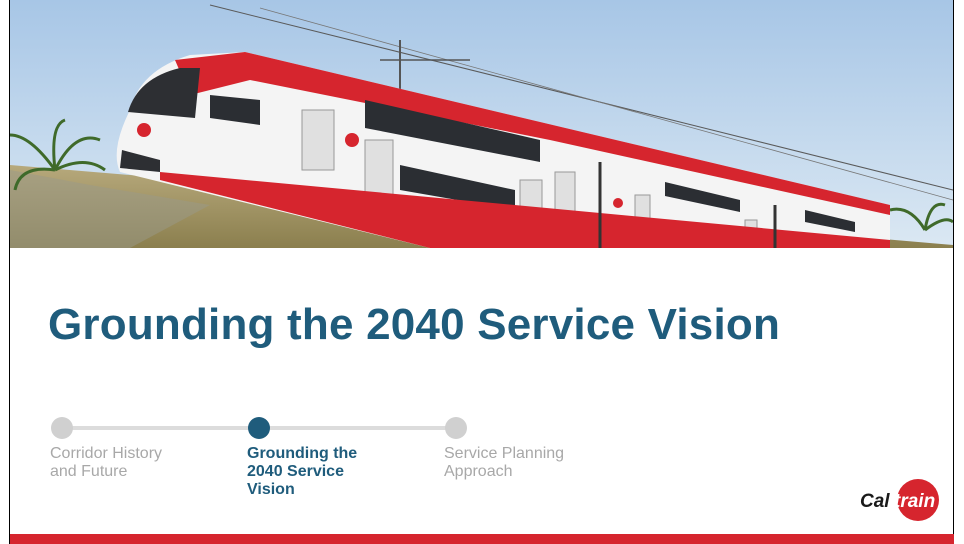 The height and width of the screenshot is (544, 964). Describe the element at coordinates (295, 471) in the screenshot. I see `step-label-line: 2040 Service` at that location.